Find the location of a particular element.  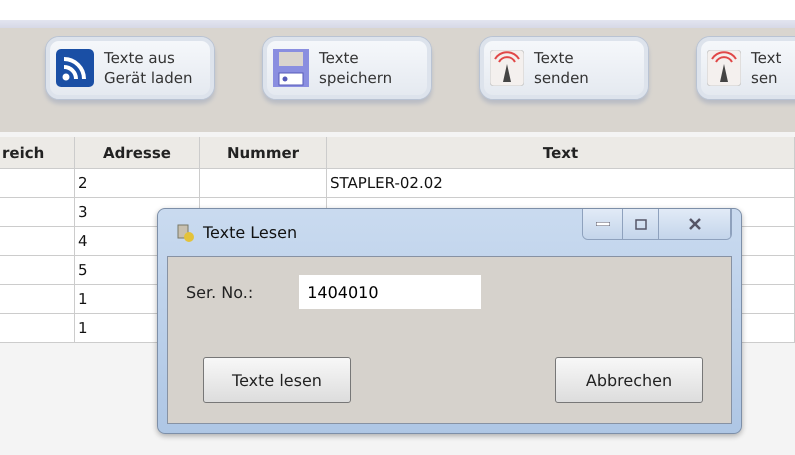

table-cell: 2 is located at coordinates (137, 183).